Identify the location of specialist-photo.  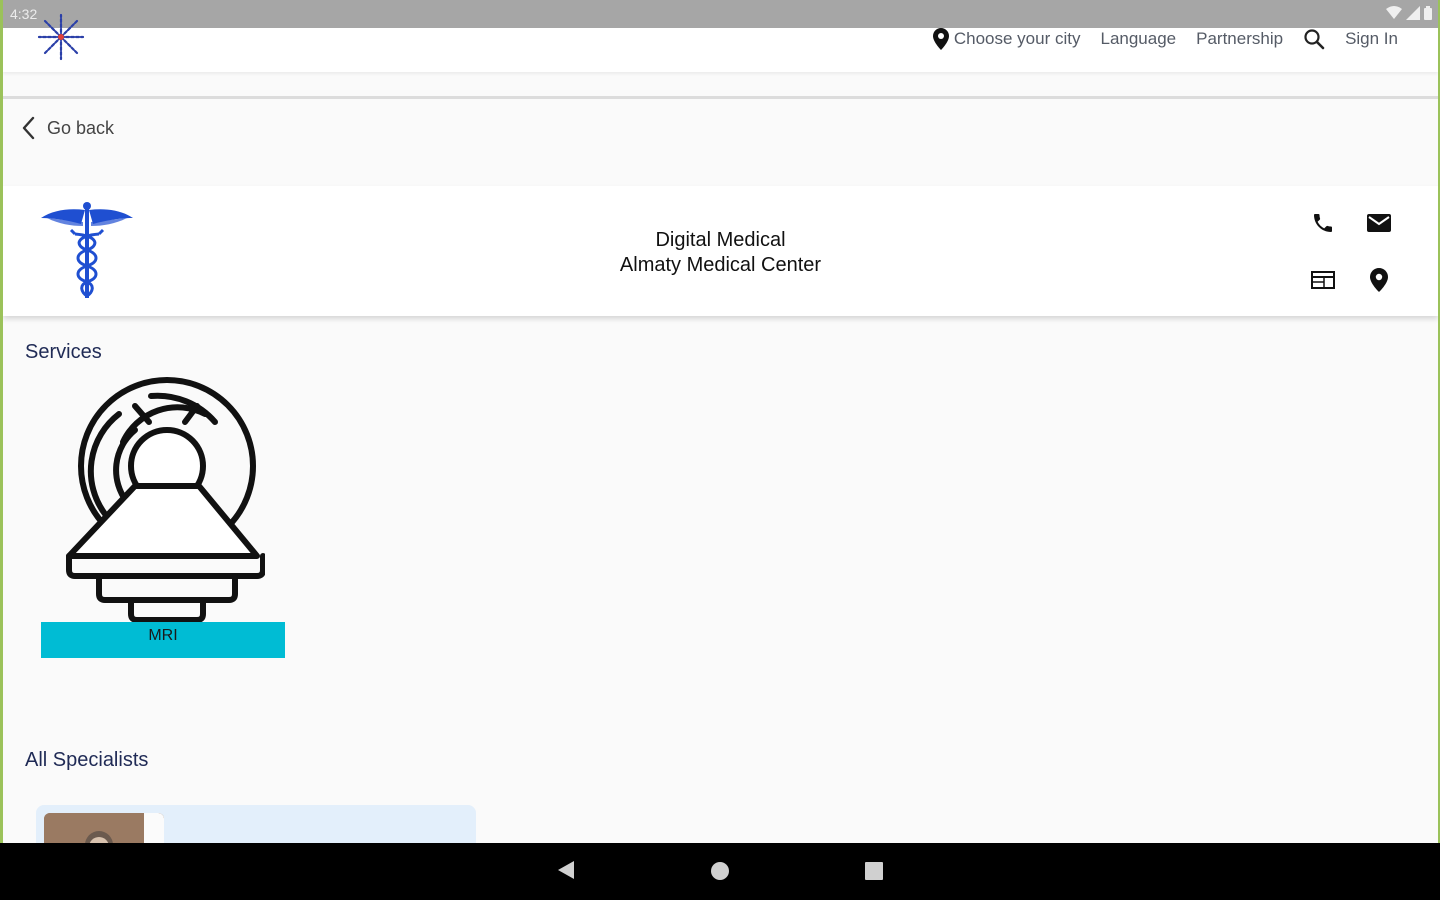
(104, 828).